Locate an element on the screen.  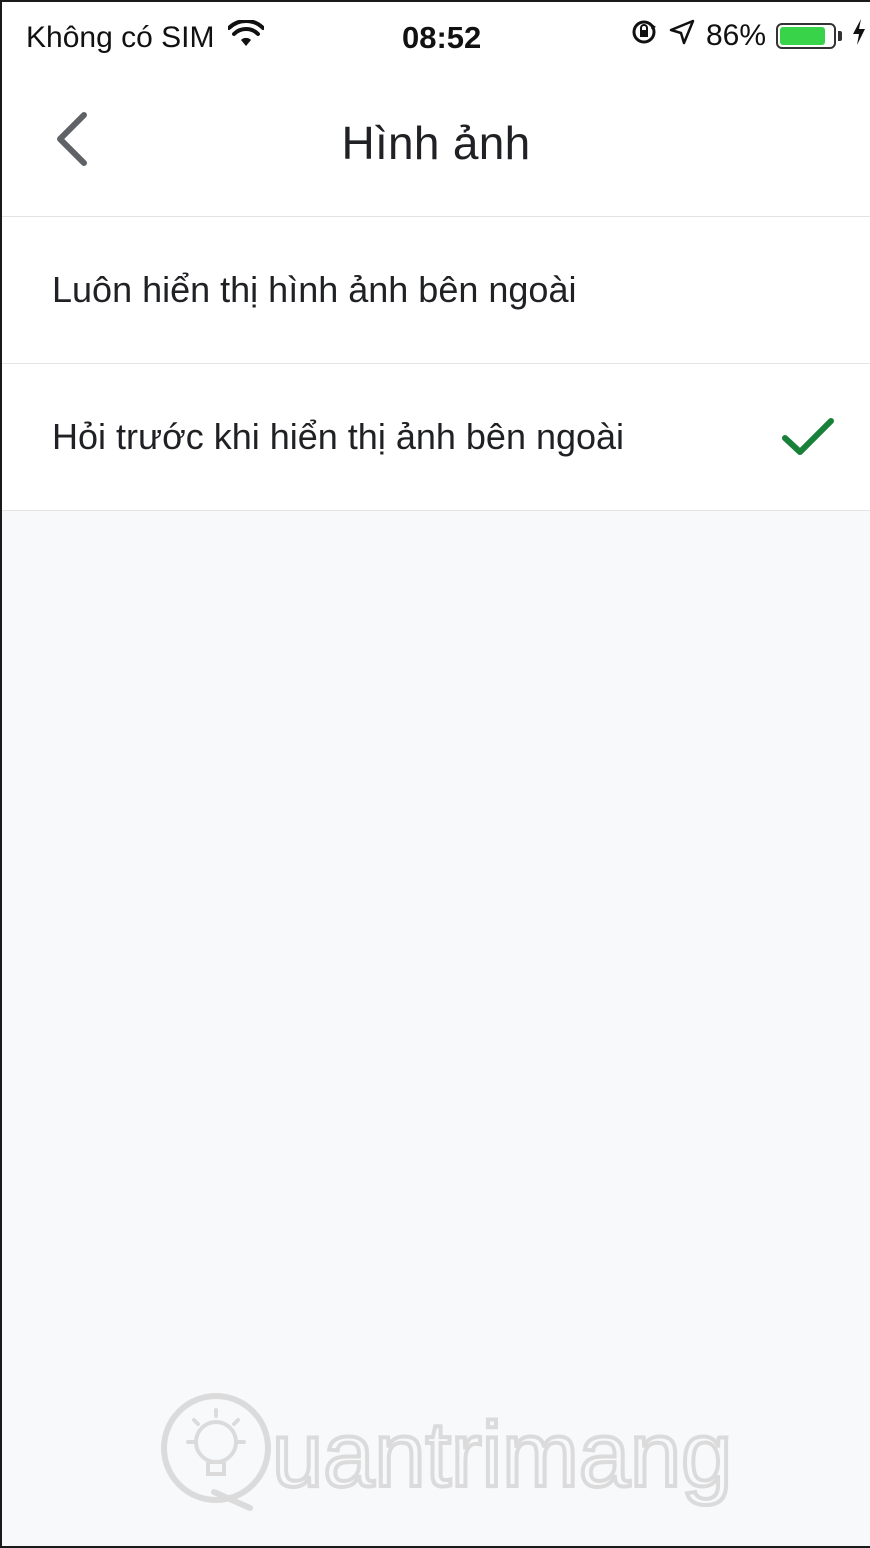
status-left: Không có SIM is located at coordinates (146, 37).